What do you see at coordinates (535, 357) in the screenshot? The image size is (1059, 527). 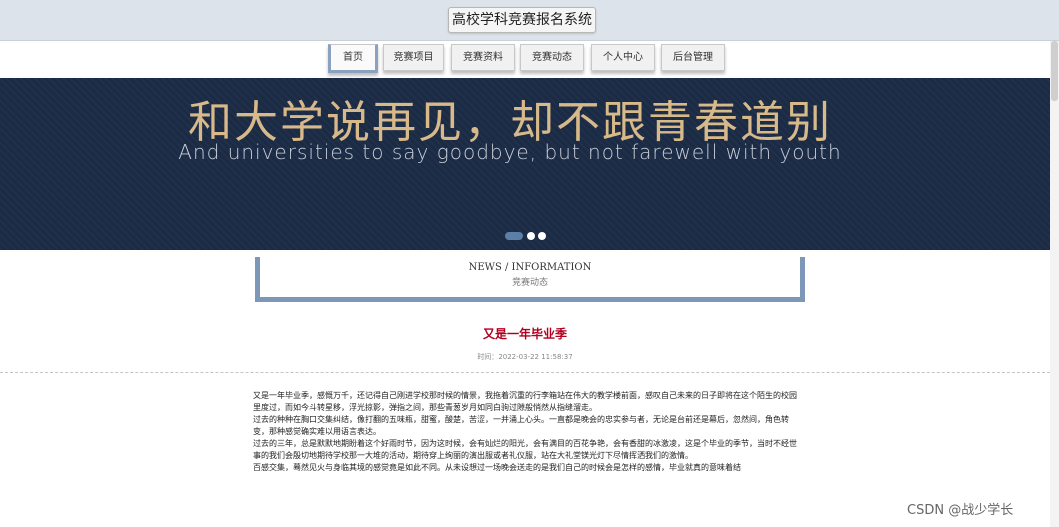 I see `article-time-value: 2022-03-22 11:58:37` at bounding box center [535, 357].